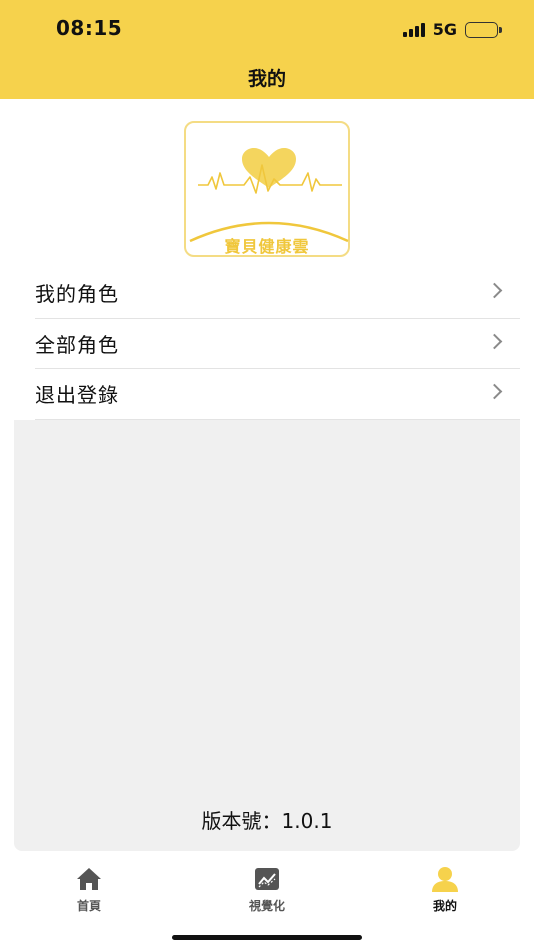  I want to click on status-indicators: 5G, so click(452, 29).